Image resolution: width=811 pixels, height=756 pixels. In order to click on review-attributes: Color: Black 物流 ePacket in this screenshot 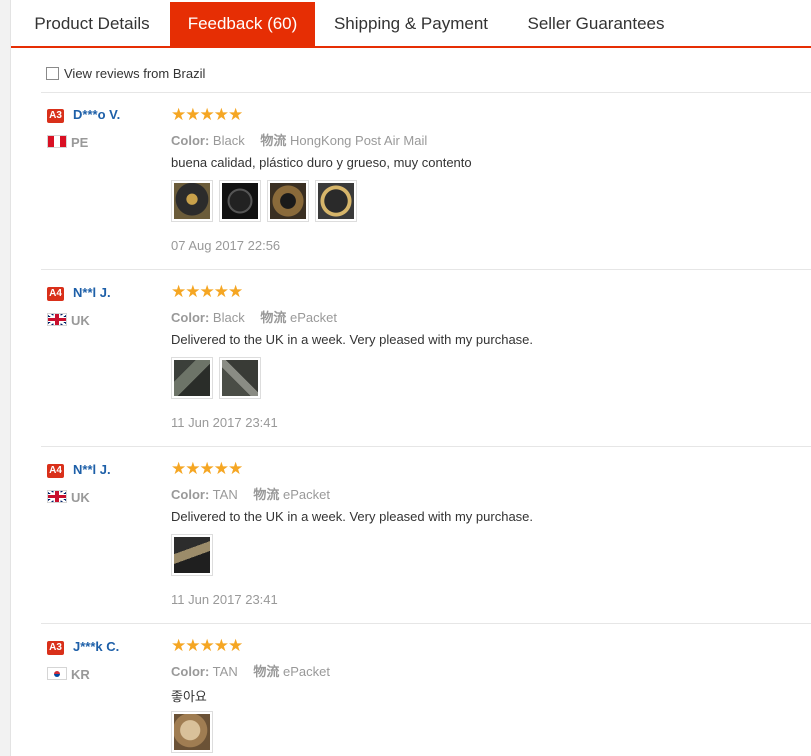, I will do `click(254, 316)`.